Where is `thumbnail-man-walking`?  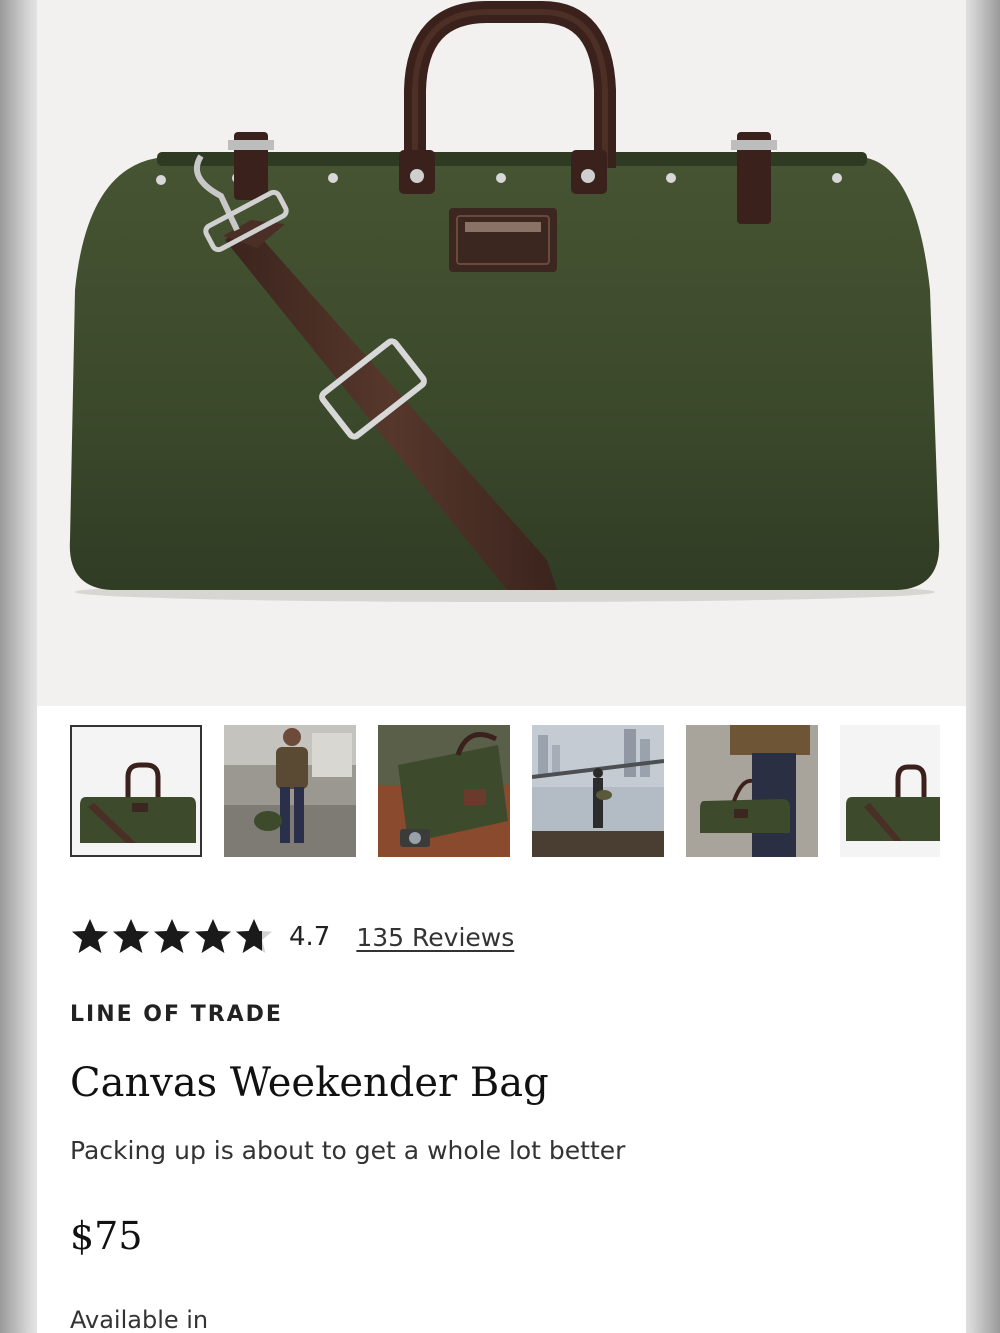
thumbnail-man-walking is located at coordinates (290, 791).